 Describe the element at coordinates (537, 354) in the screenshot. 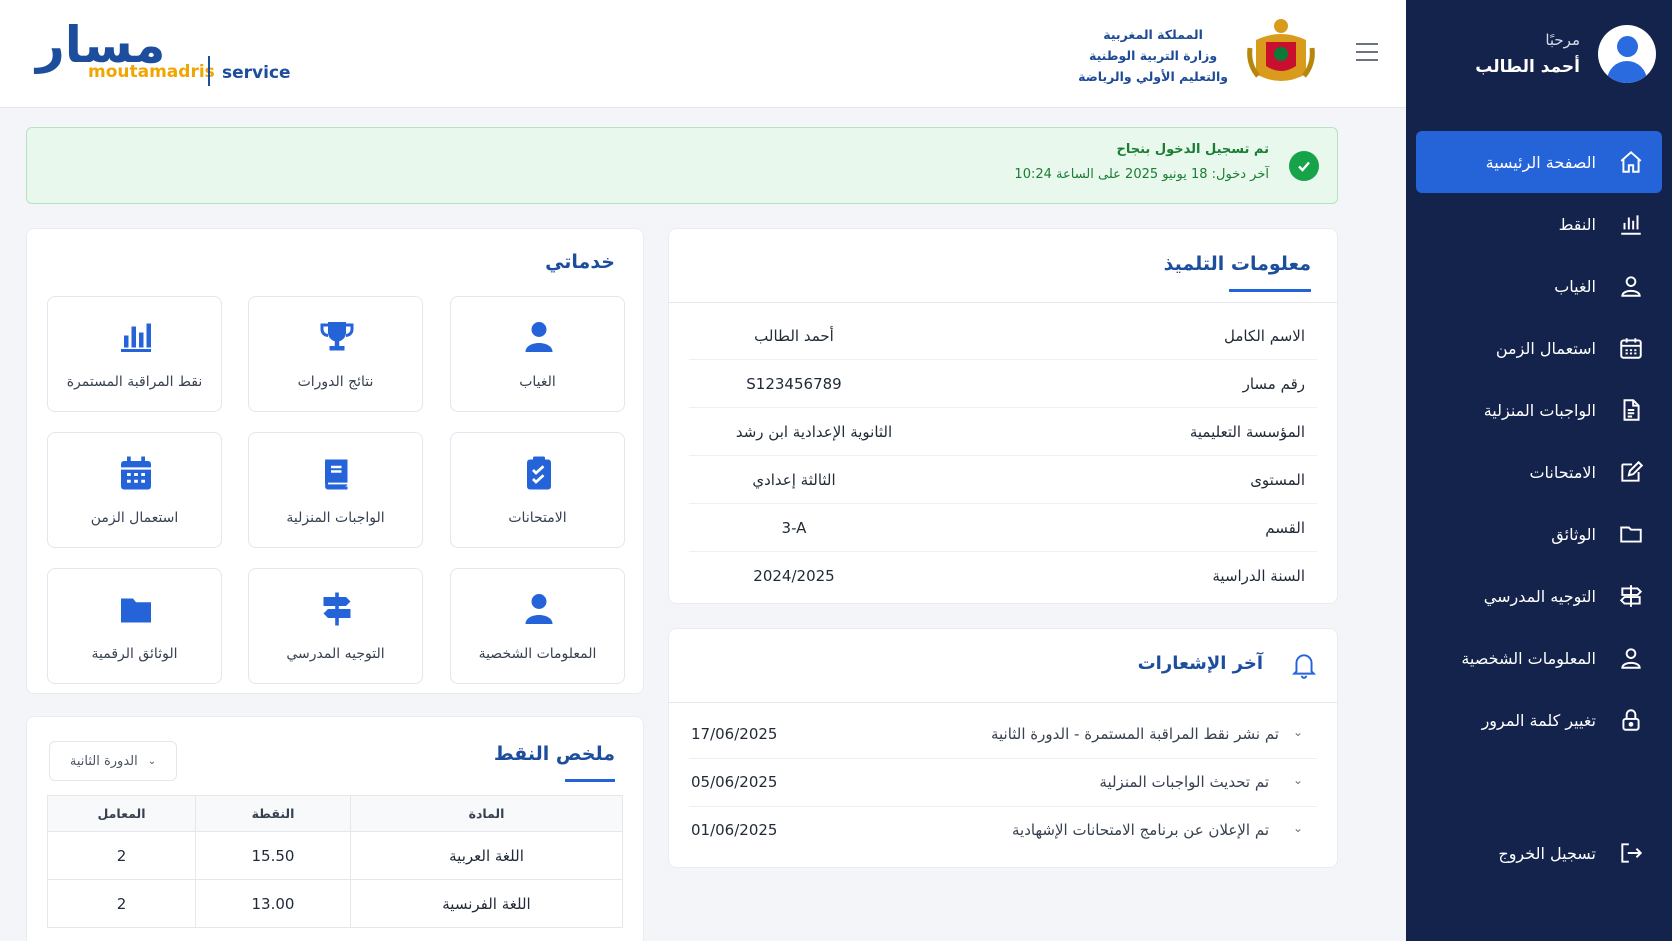

I see `service-absences: الغياب` at that location.